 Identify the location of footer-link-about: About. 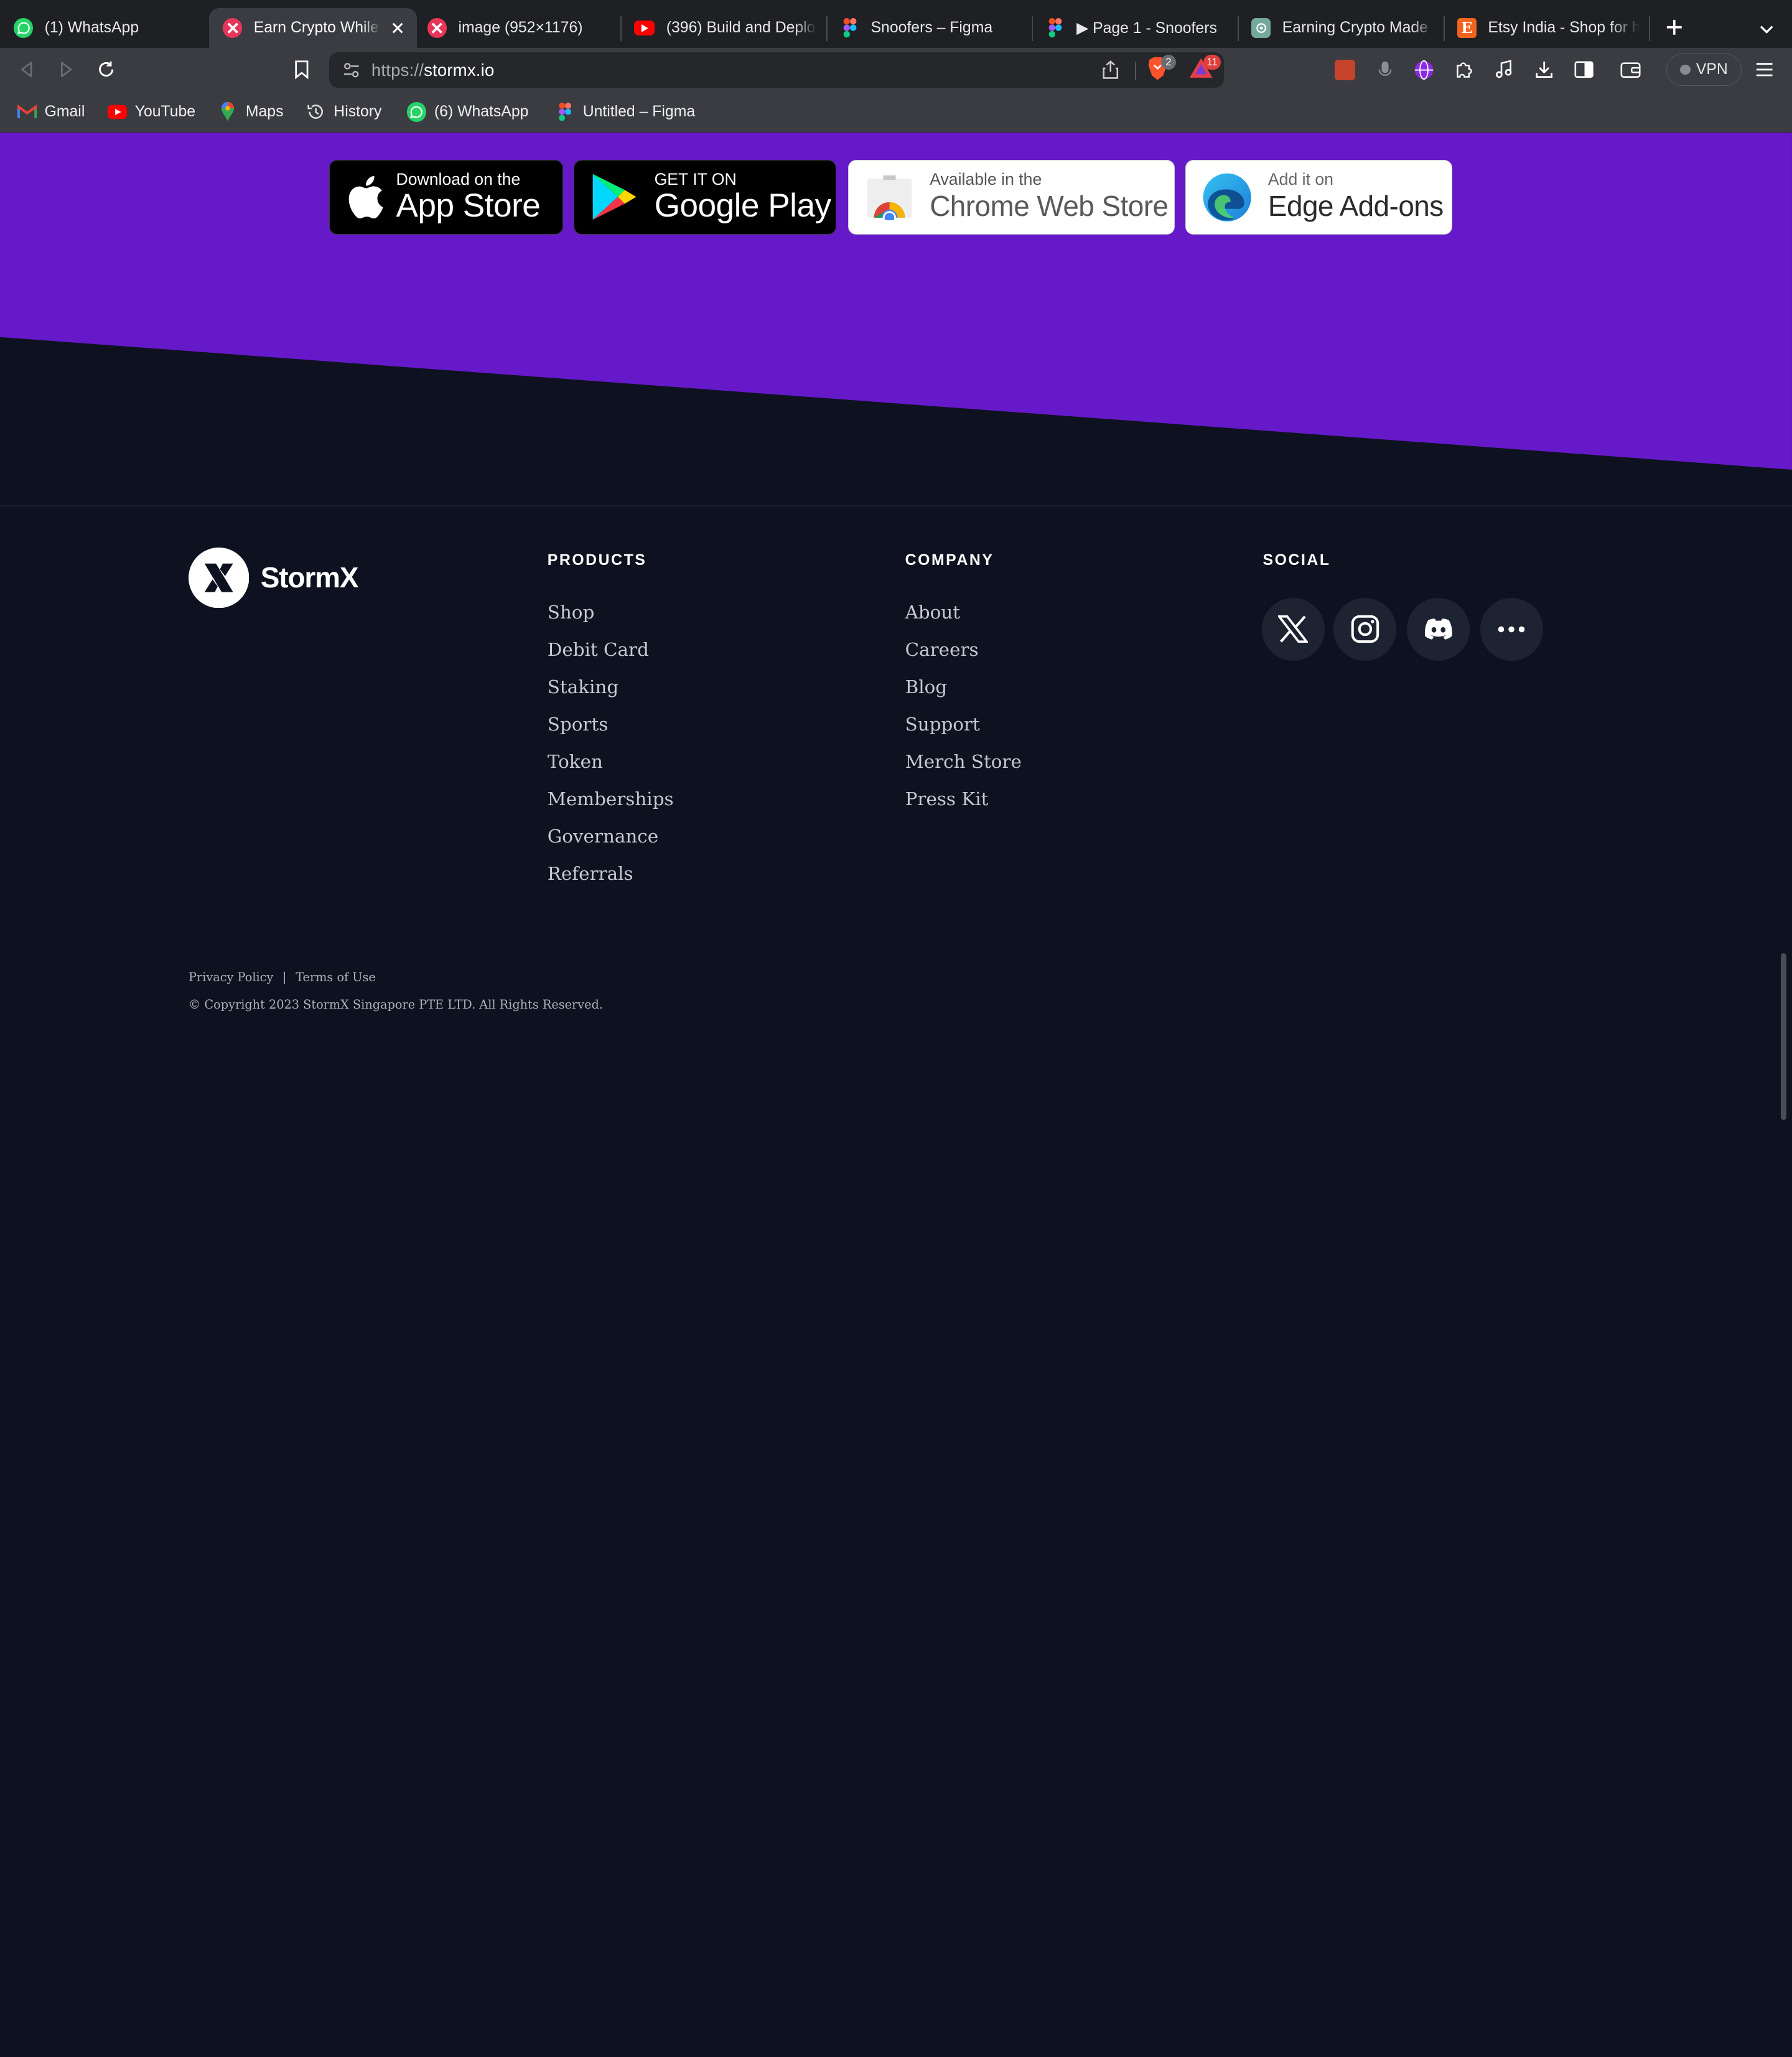
(963, 615).